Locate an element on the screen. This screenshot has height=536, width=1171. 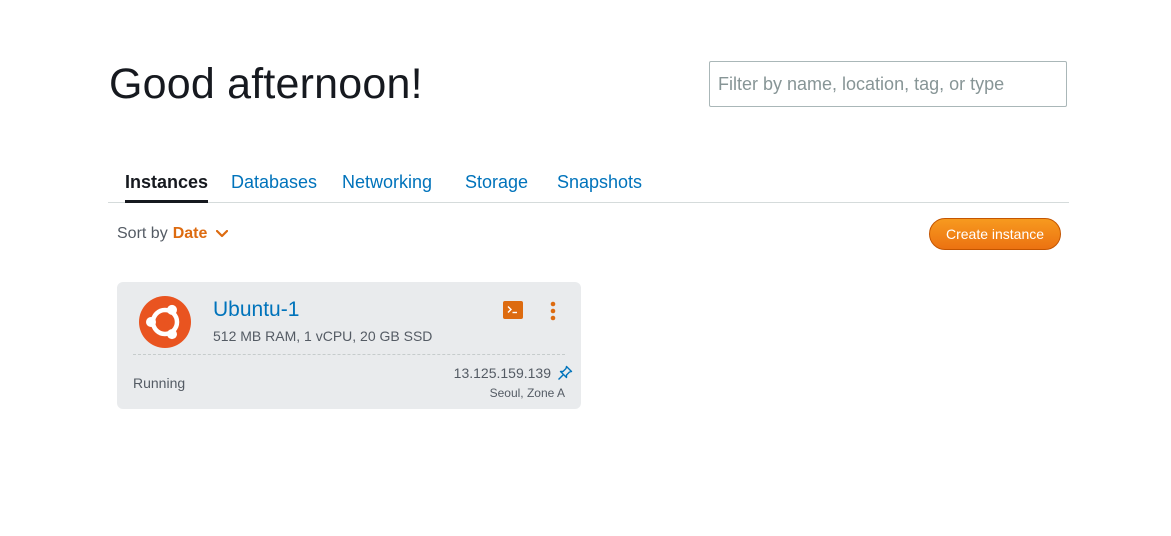
connect-terminal-button is located at coordinates (513, 310).